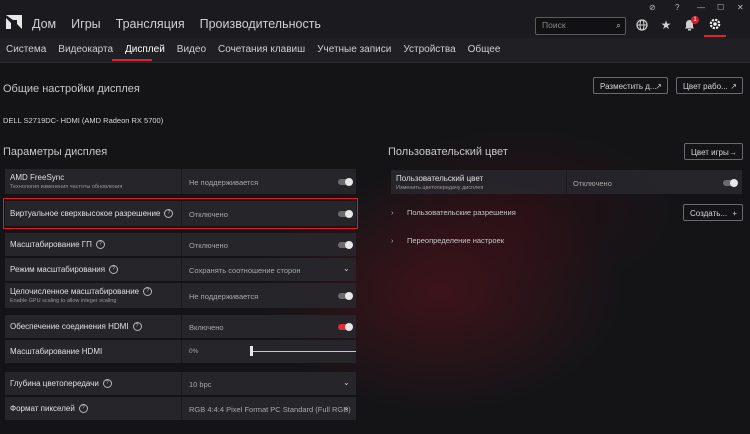  What do you see at coordinates (484, 49) in the screenshot?
I see `tab-general: Общее` at bounding box center [484, 49].